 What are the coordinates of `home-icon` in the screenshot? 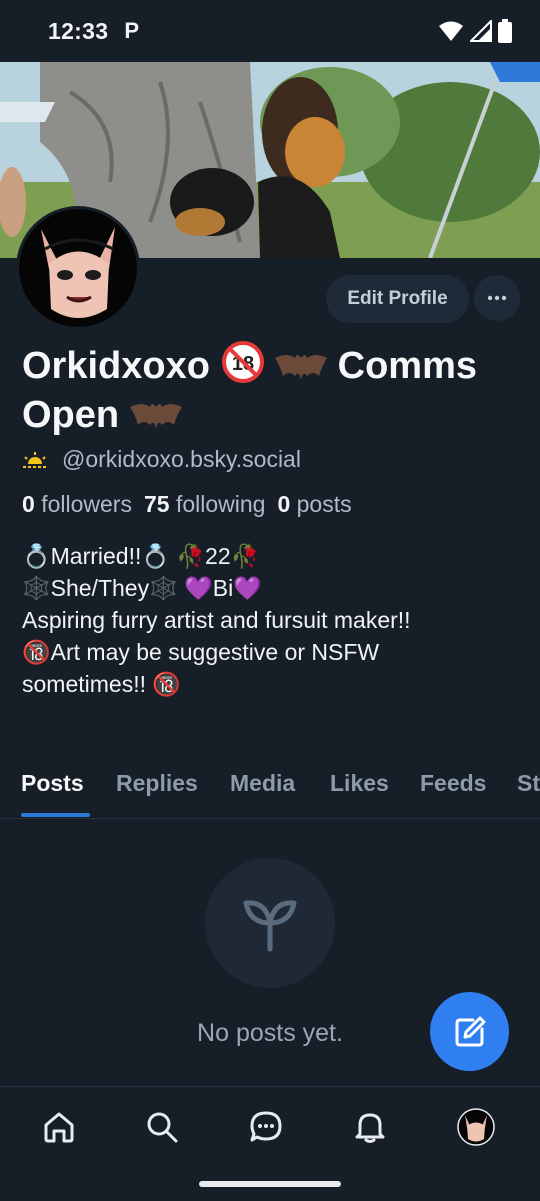 It's located at (59, 1127).